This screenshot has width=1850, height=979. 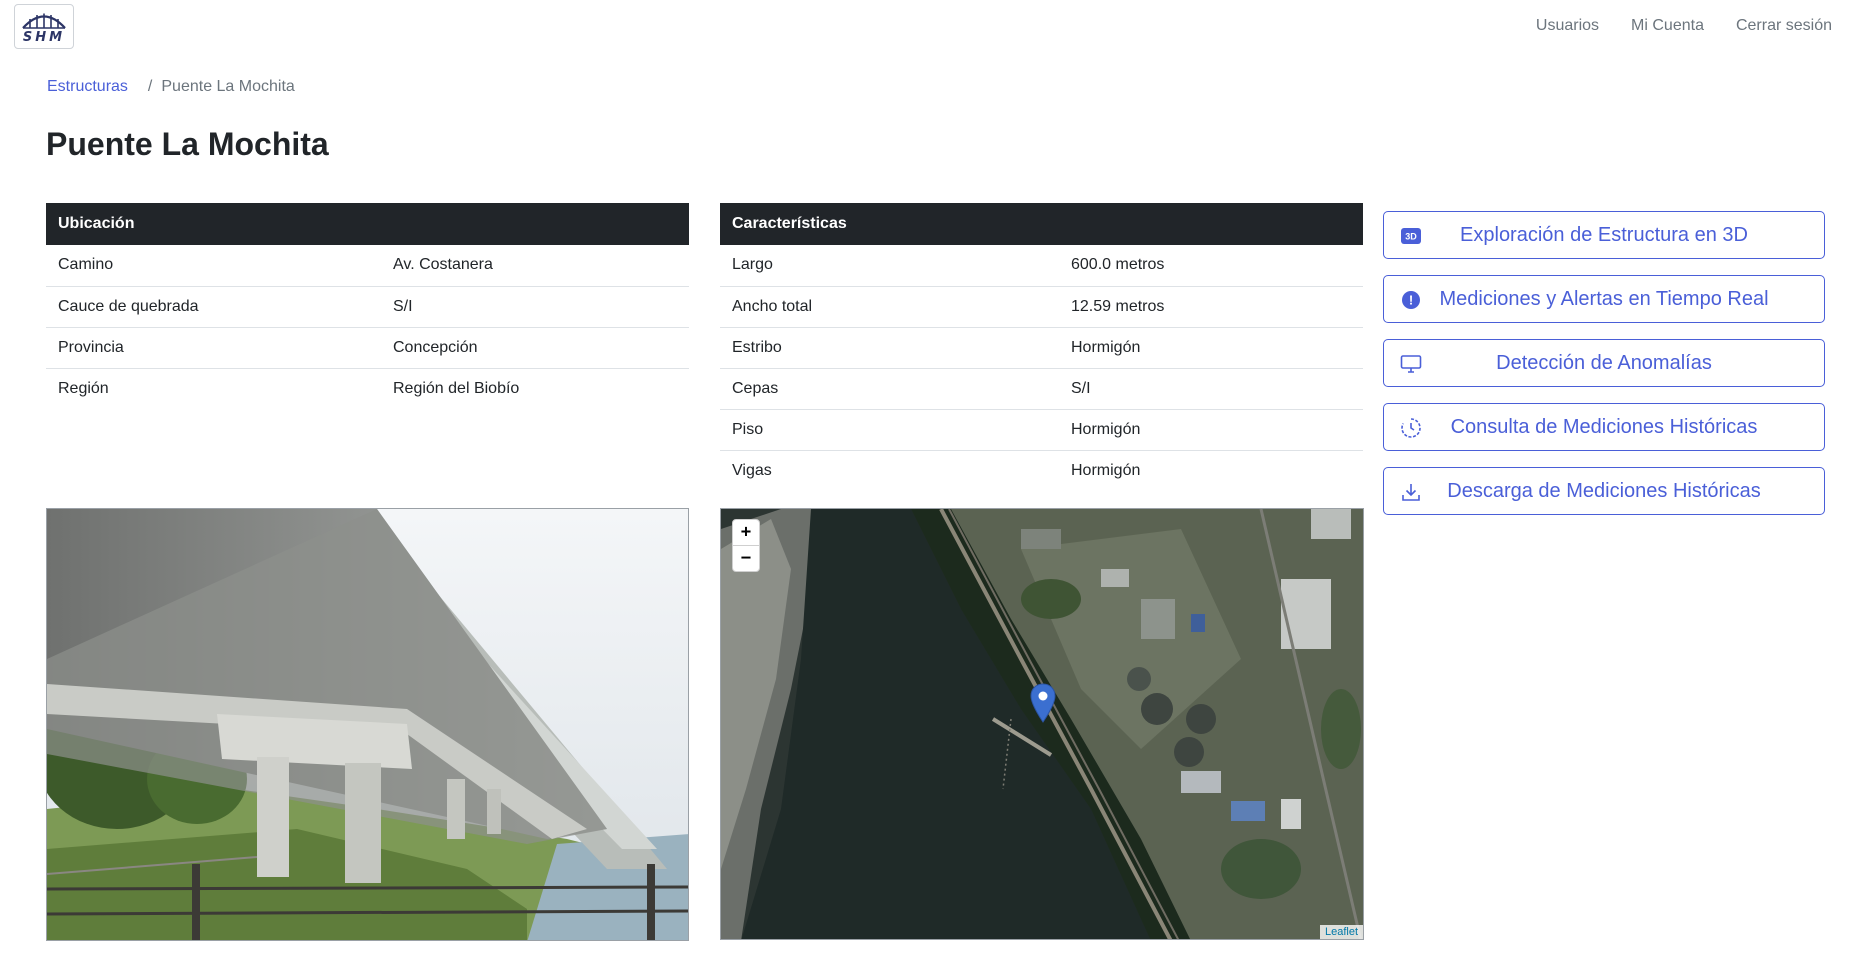 I want to click on table-row: Estribo Hormigón, so click(x=1041, y=348).